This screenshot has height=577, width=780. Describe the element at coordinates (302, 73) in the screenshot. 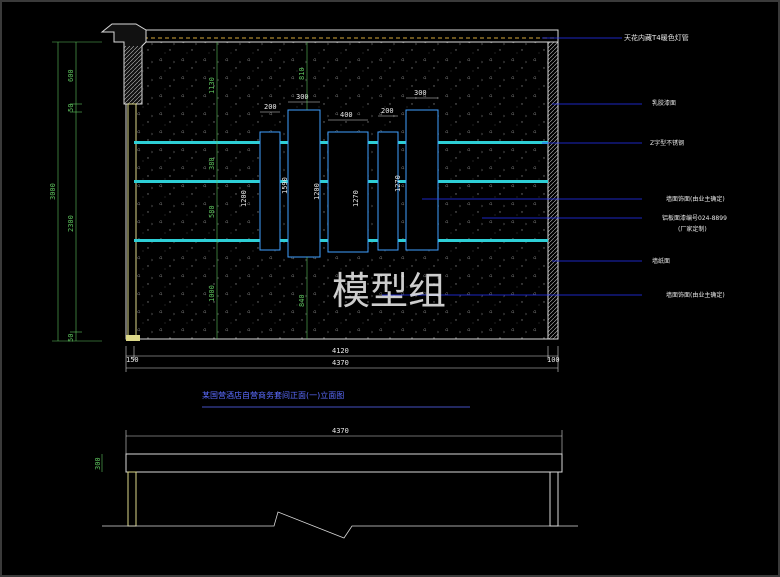

I see `dim-810: 810` at that location.